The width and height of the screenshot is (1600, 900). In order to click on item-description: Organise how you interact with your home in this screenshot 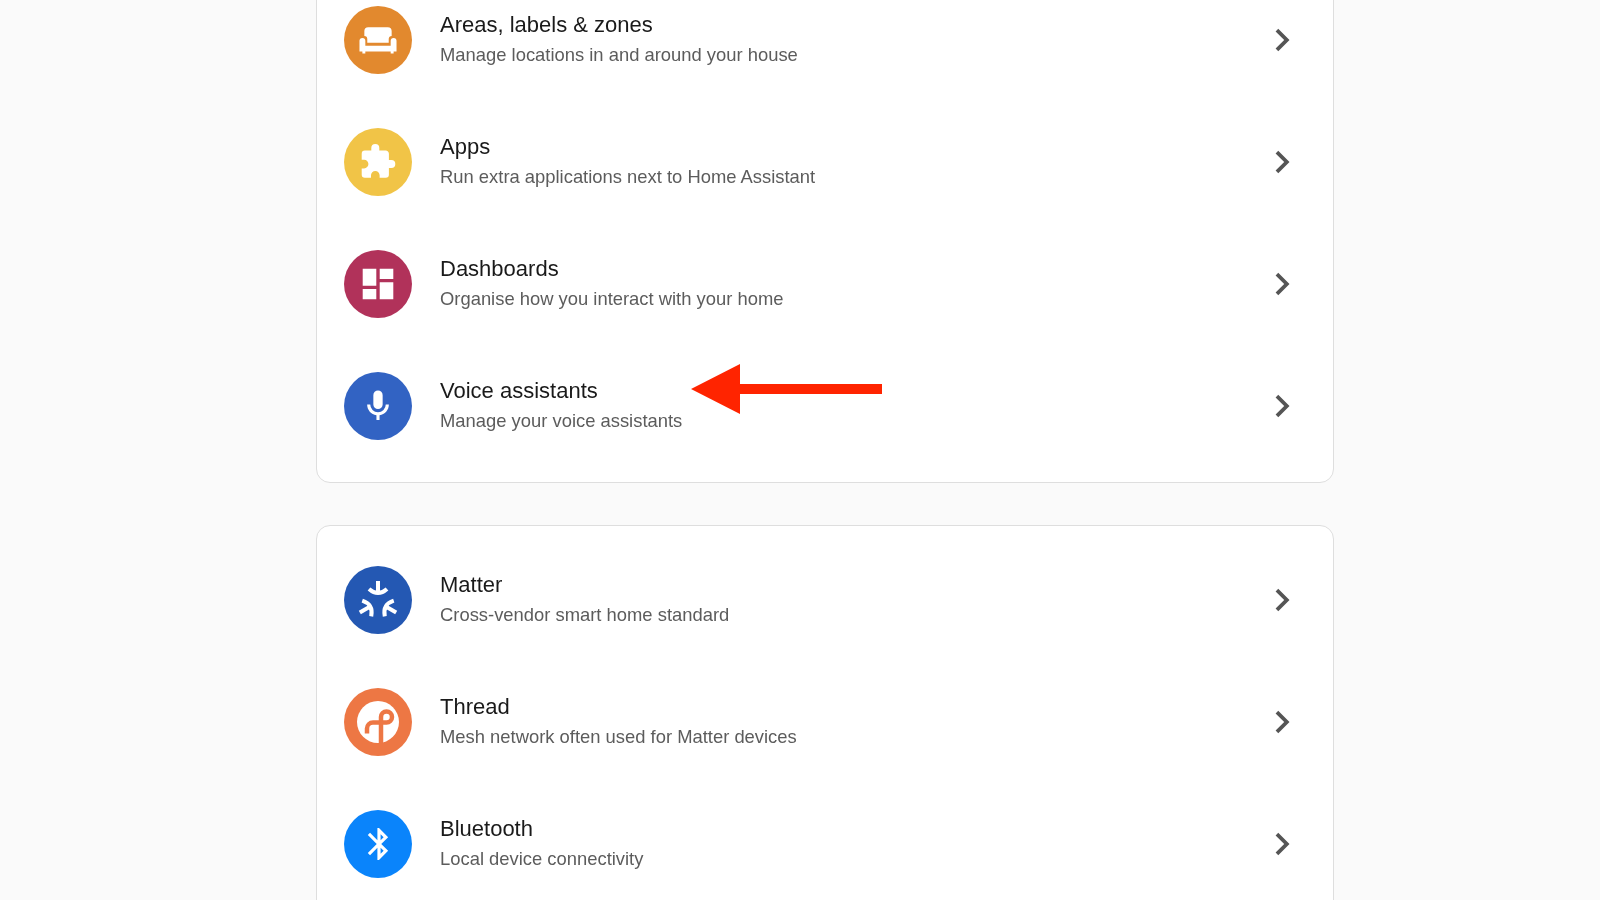, I will do `click(612, 299)`.